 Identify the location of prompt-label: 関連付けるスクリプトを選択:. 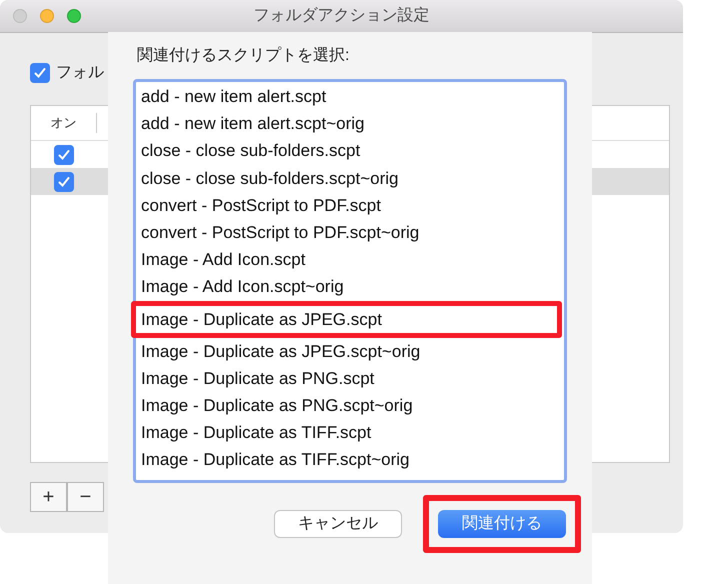
(243, 55).